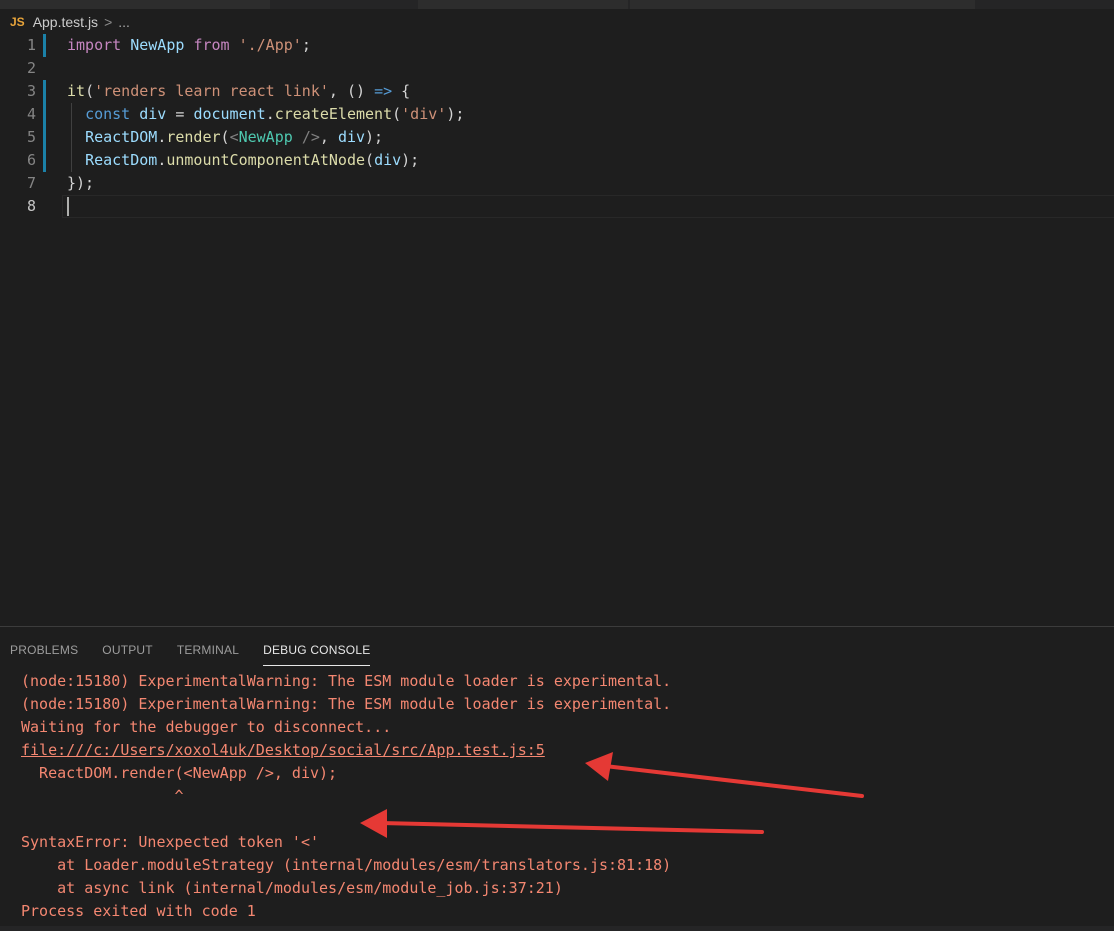 Image resolution: width=1114 pixels, height=931 pixels. Describe the element at coordinates (179, 773) in the screenshot. I see `console-line: ReactDOM.render(<NewApp />, div);` at that location.